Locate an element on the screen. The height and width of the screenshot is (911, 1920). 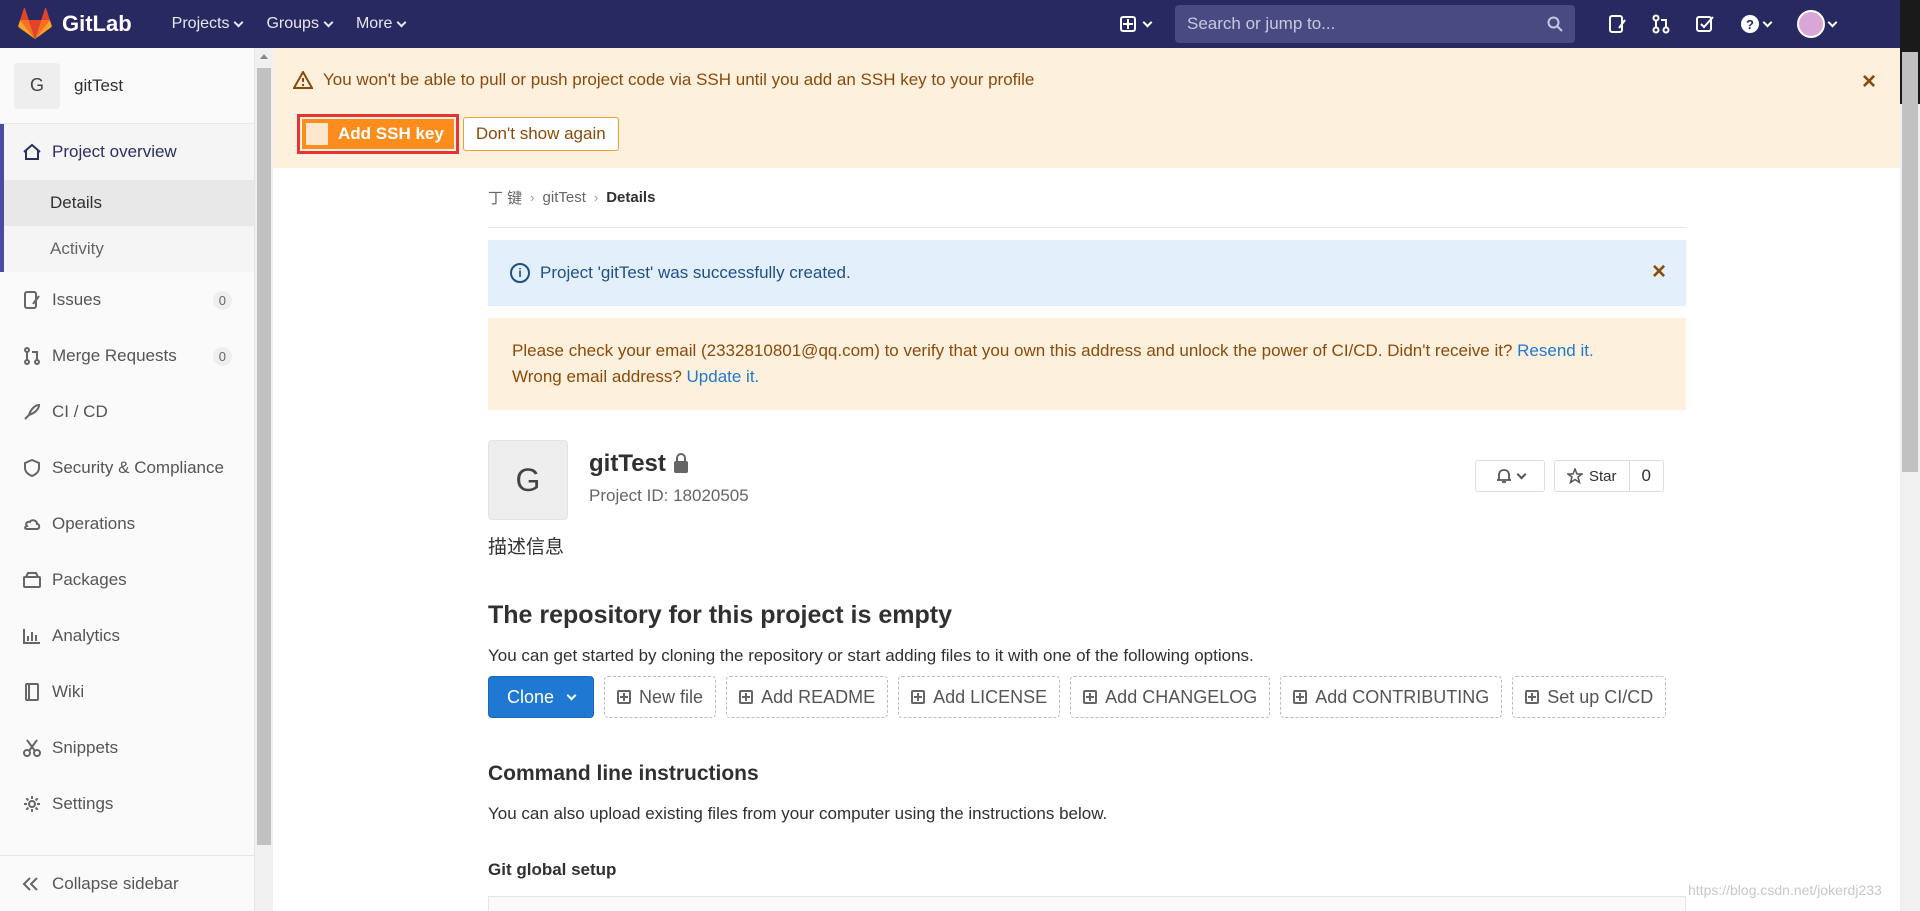
cloud-icon is located at coordinates (32, 524).